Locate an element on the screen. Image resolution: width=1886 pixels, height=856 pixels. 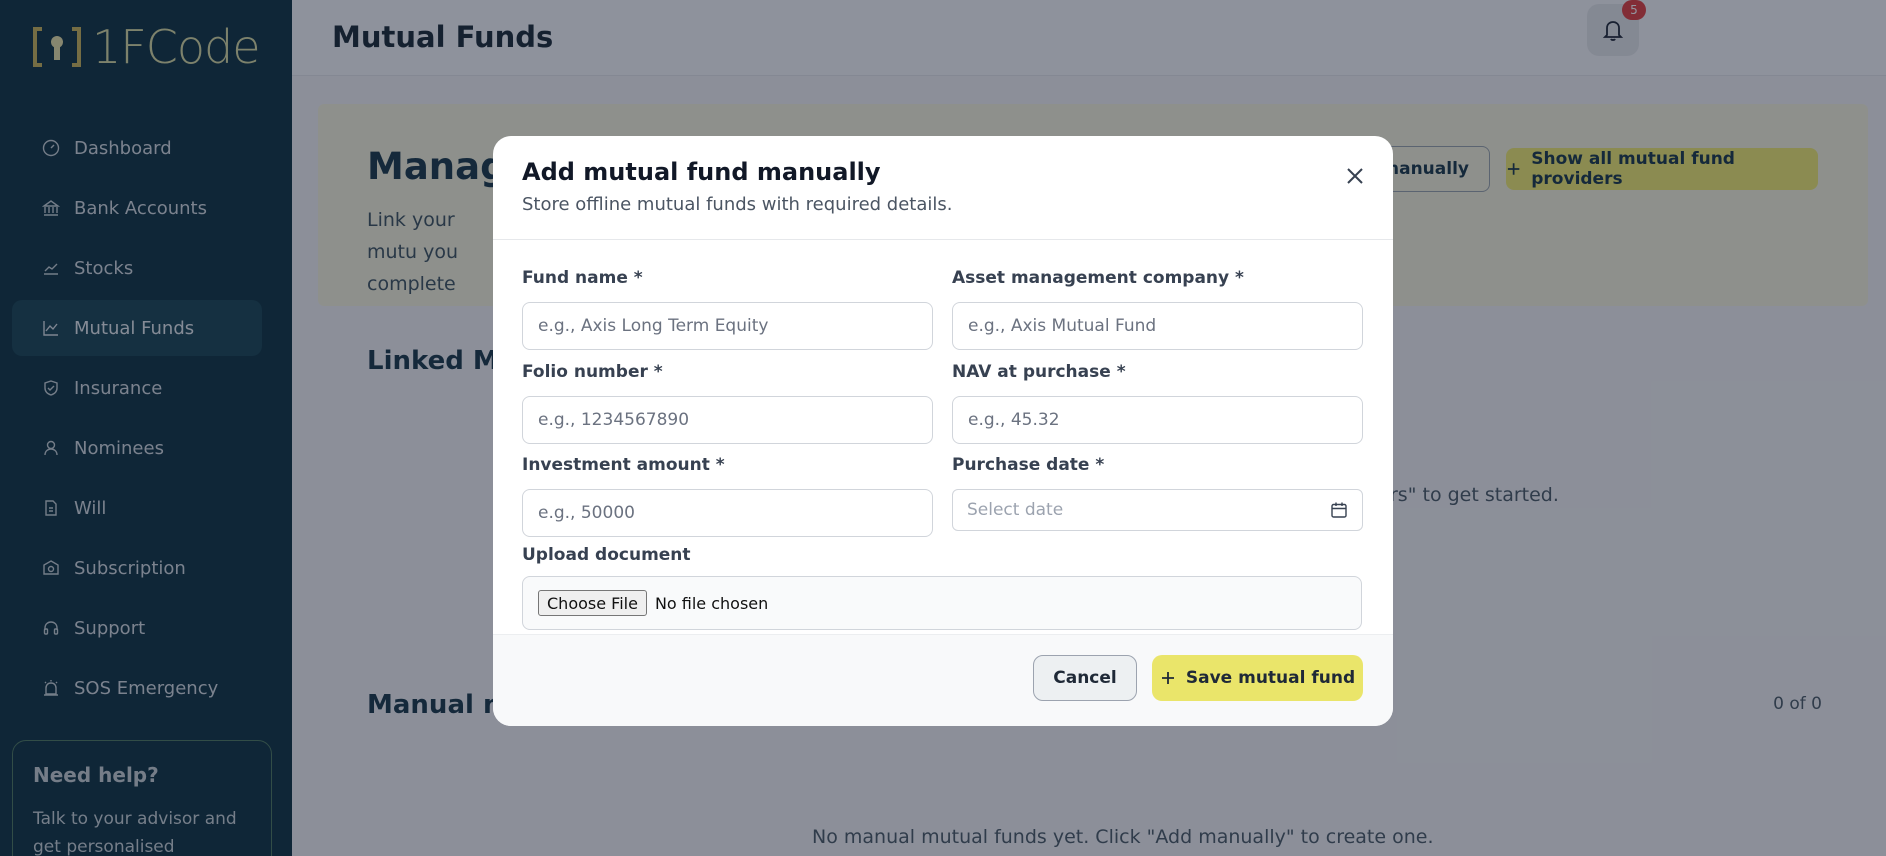
purchase-date-field: Purchase date * Select date is located at coordinates (1157, 493).